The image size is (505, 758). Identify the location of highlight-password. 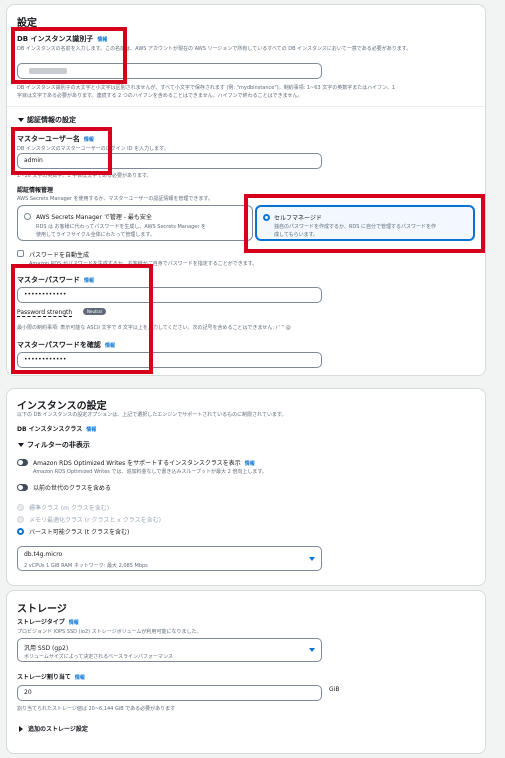
(82, 319).